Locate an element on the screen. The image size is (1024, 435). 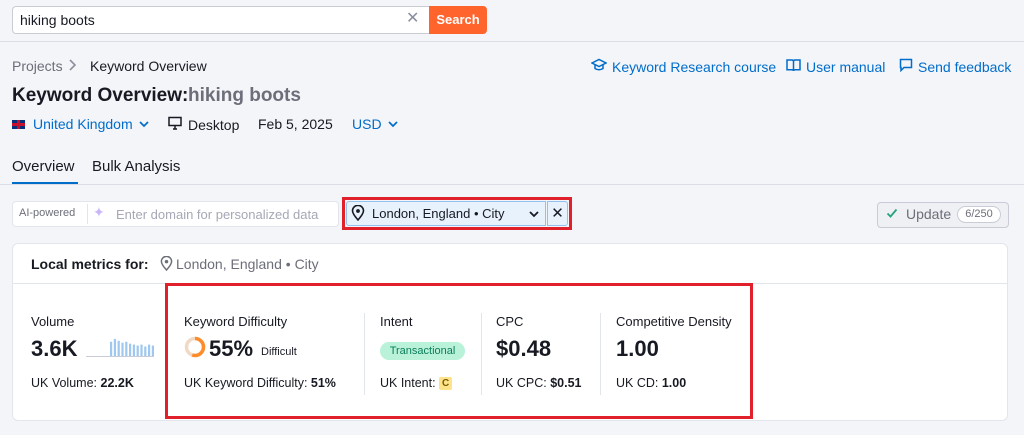
volume-value: 3.6K is located at coordinates (54, 348).